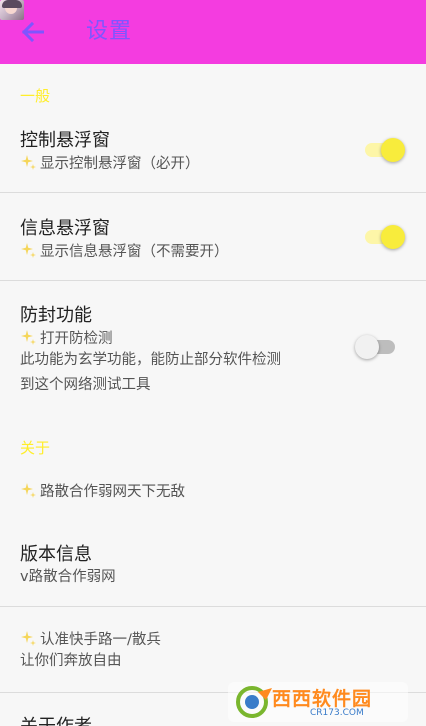 The image size is (426, 726). Describe the element at coordinates (134, 252) in the screenshot. I see `setting-subtitle: 显示信息悬浮窗（不需要开）` at that location.